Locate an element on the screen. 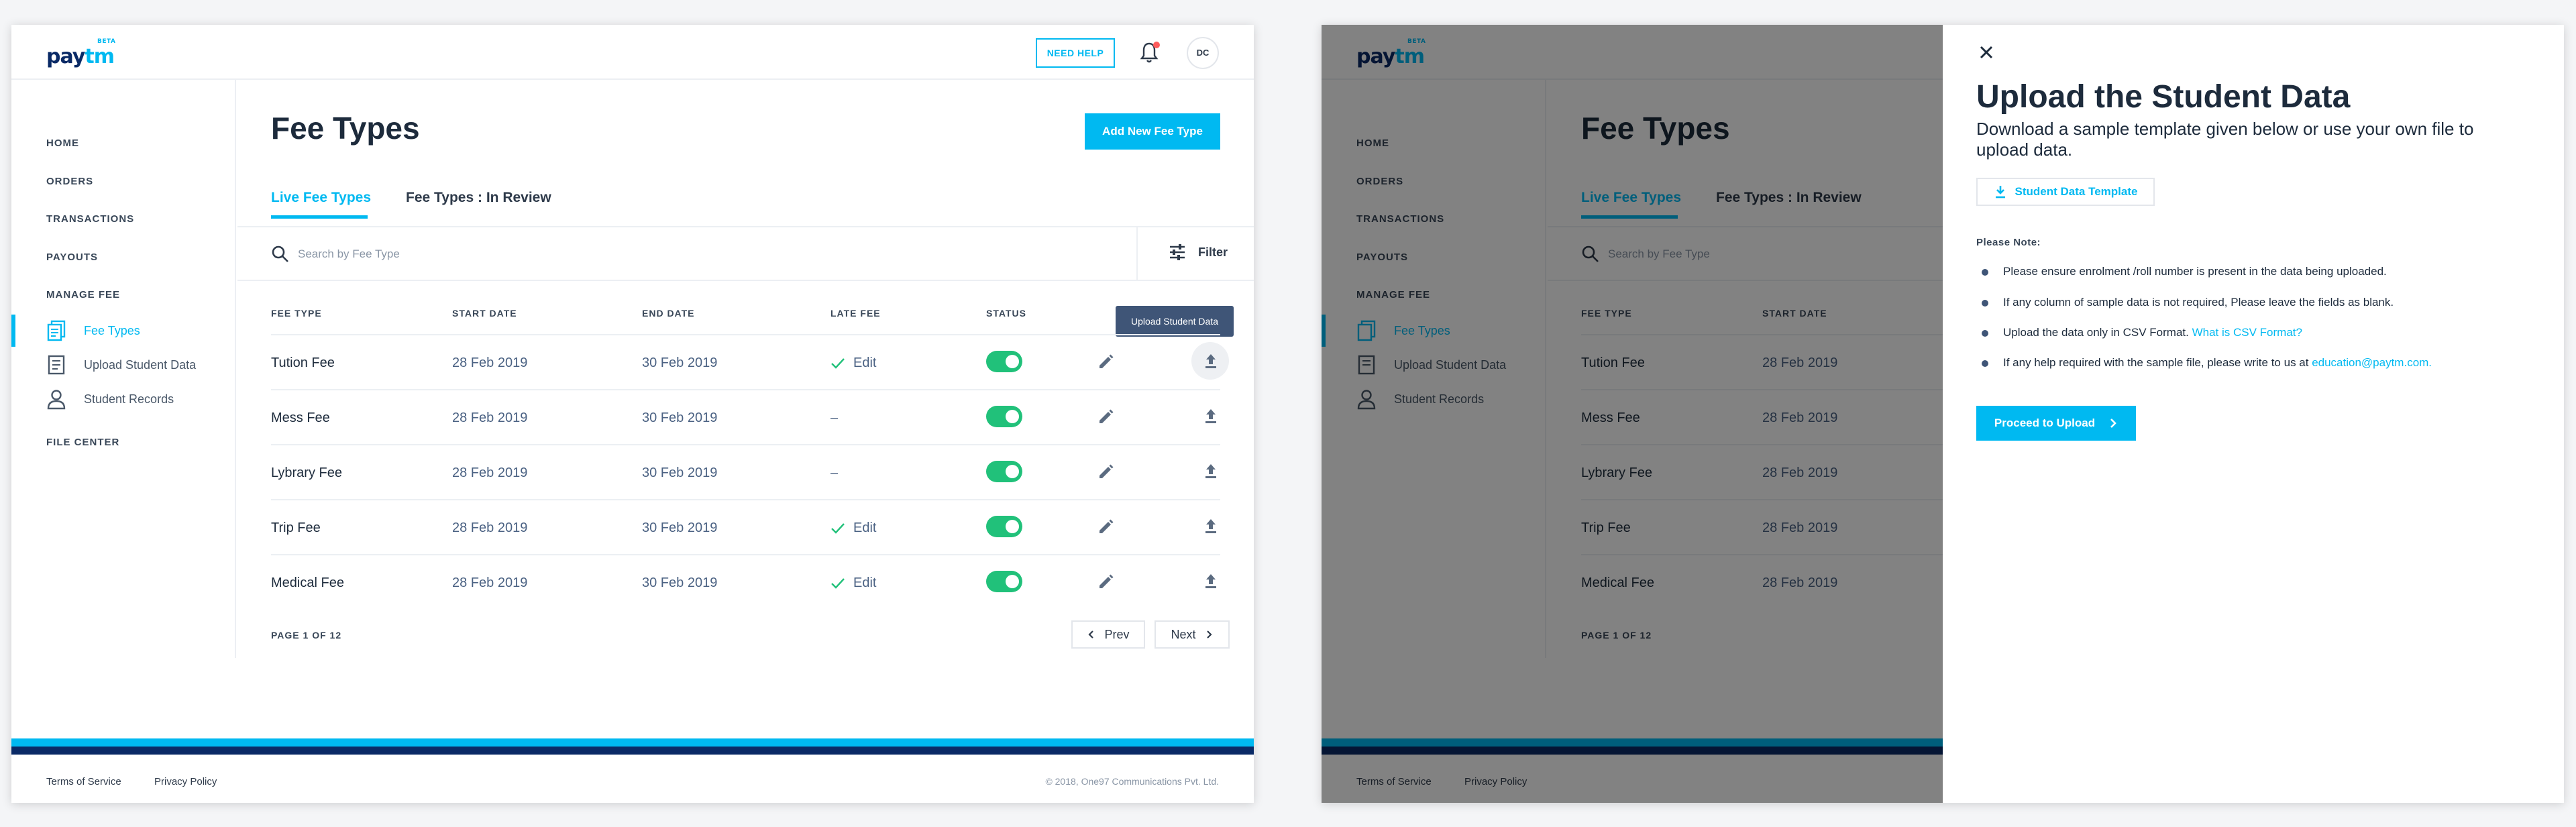  upload-tooltip: Upload Student Data is located at coordinates (1175, 321).